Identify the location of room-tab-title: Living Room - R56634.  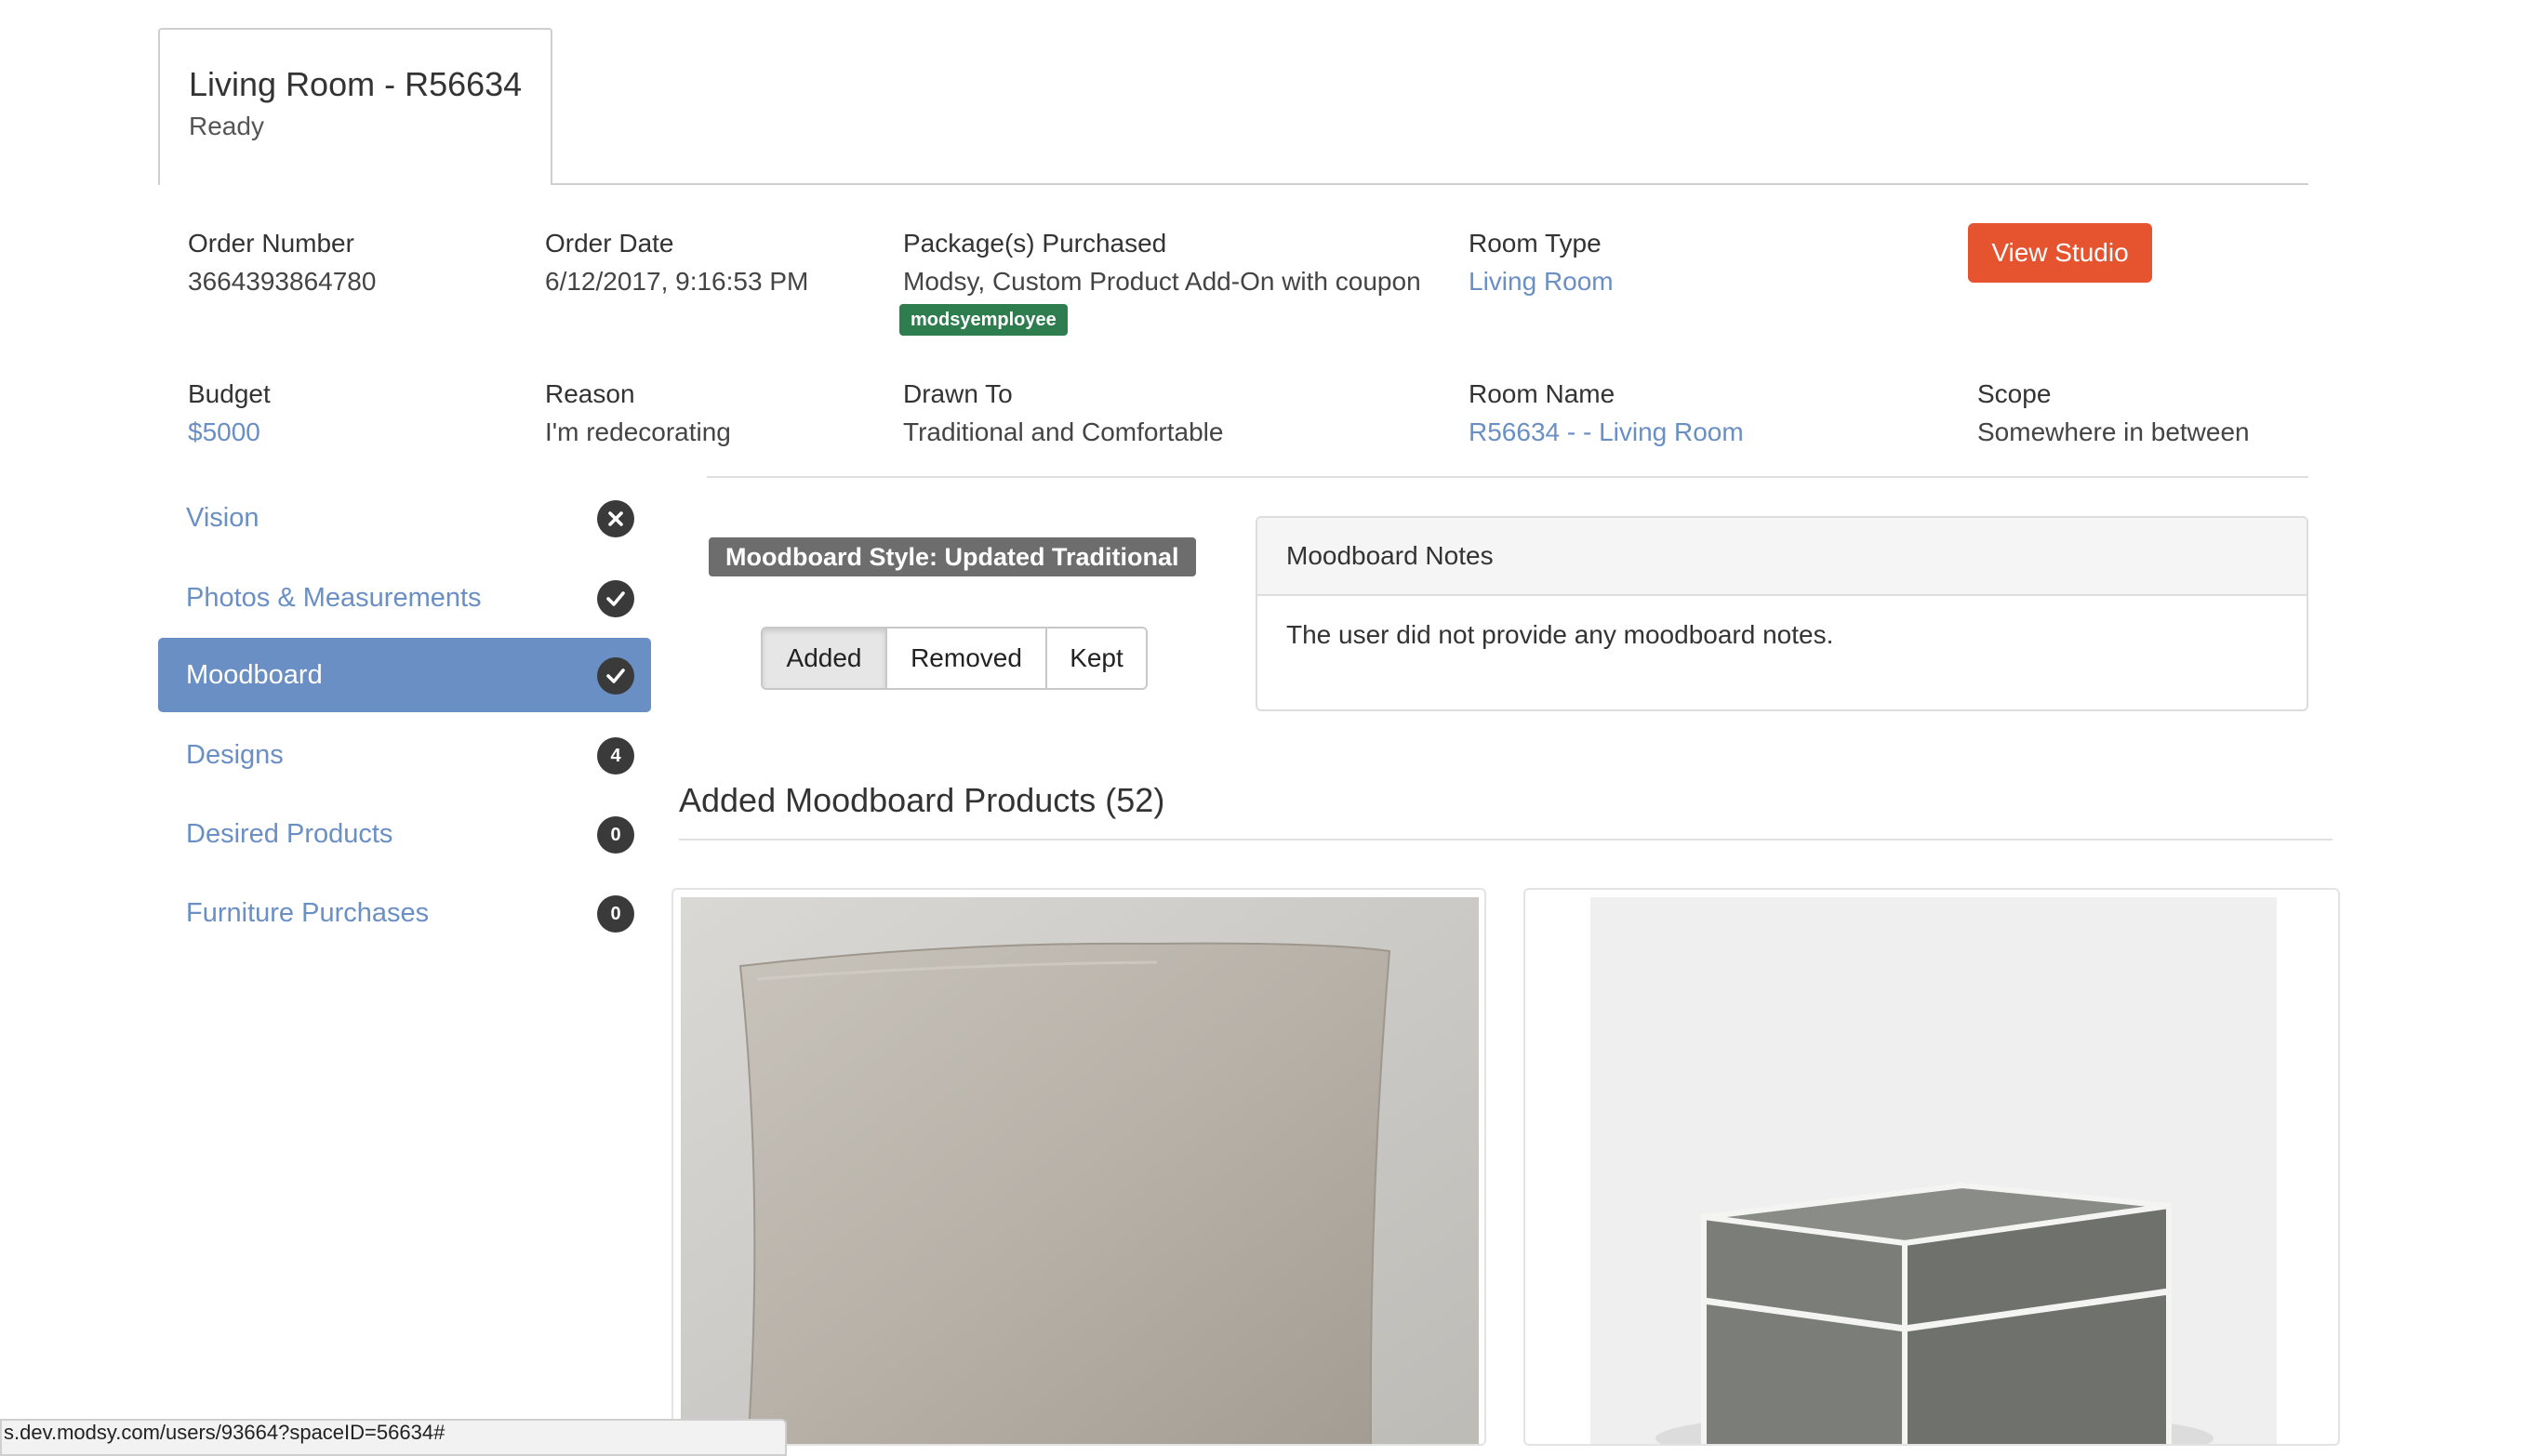
(356, 84).